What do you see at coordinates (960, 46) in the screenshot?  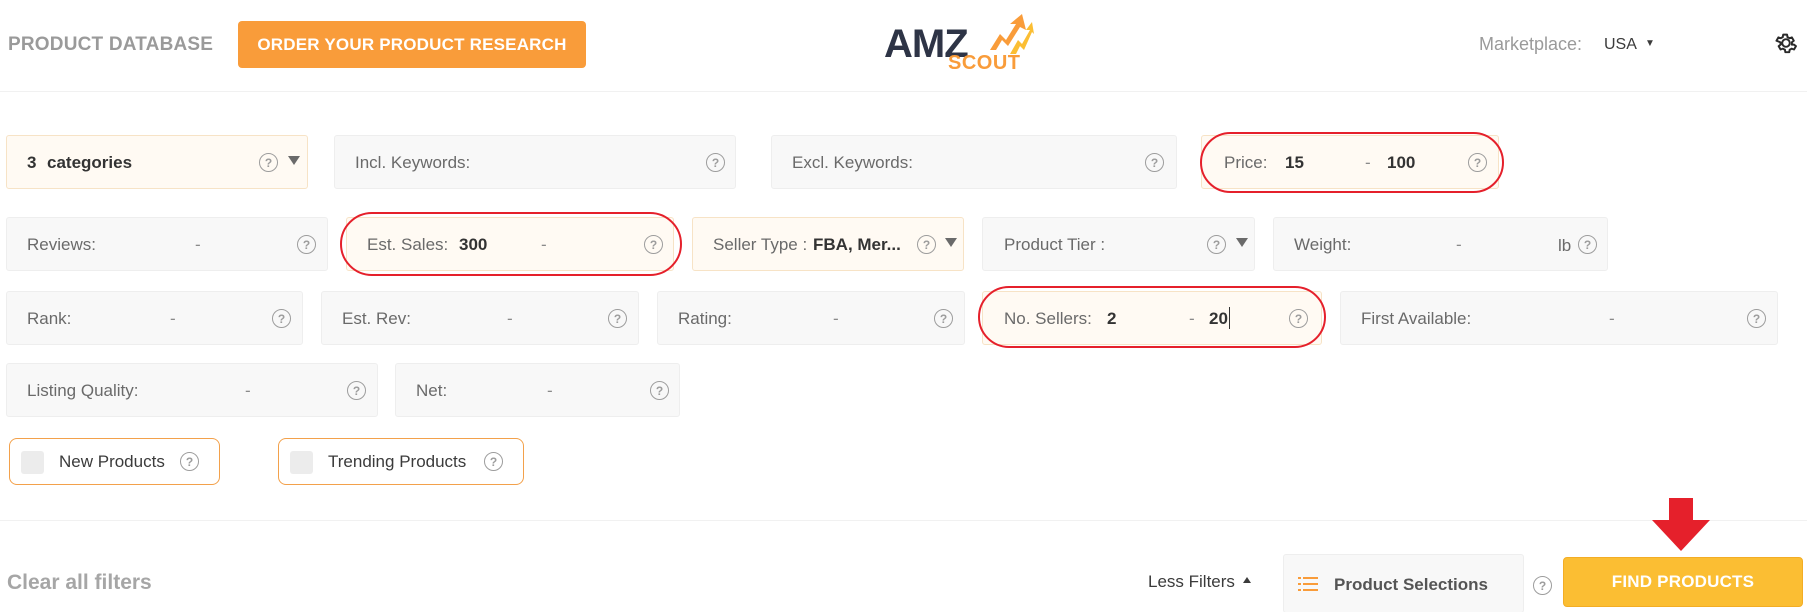 I see `amzscout-logo: AMZ SCOUT` at bounding box center [960, 46].